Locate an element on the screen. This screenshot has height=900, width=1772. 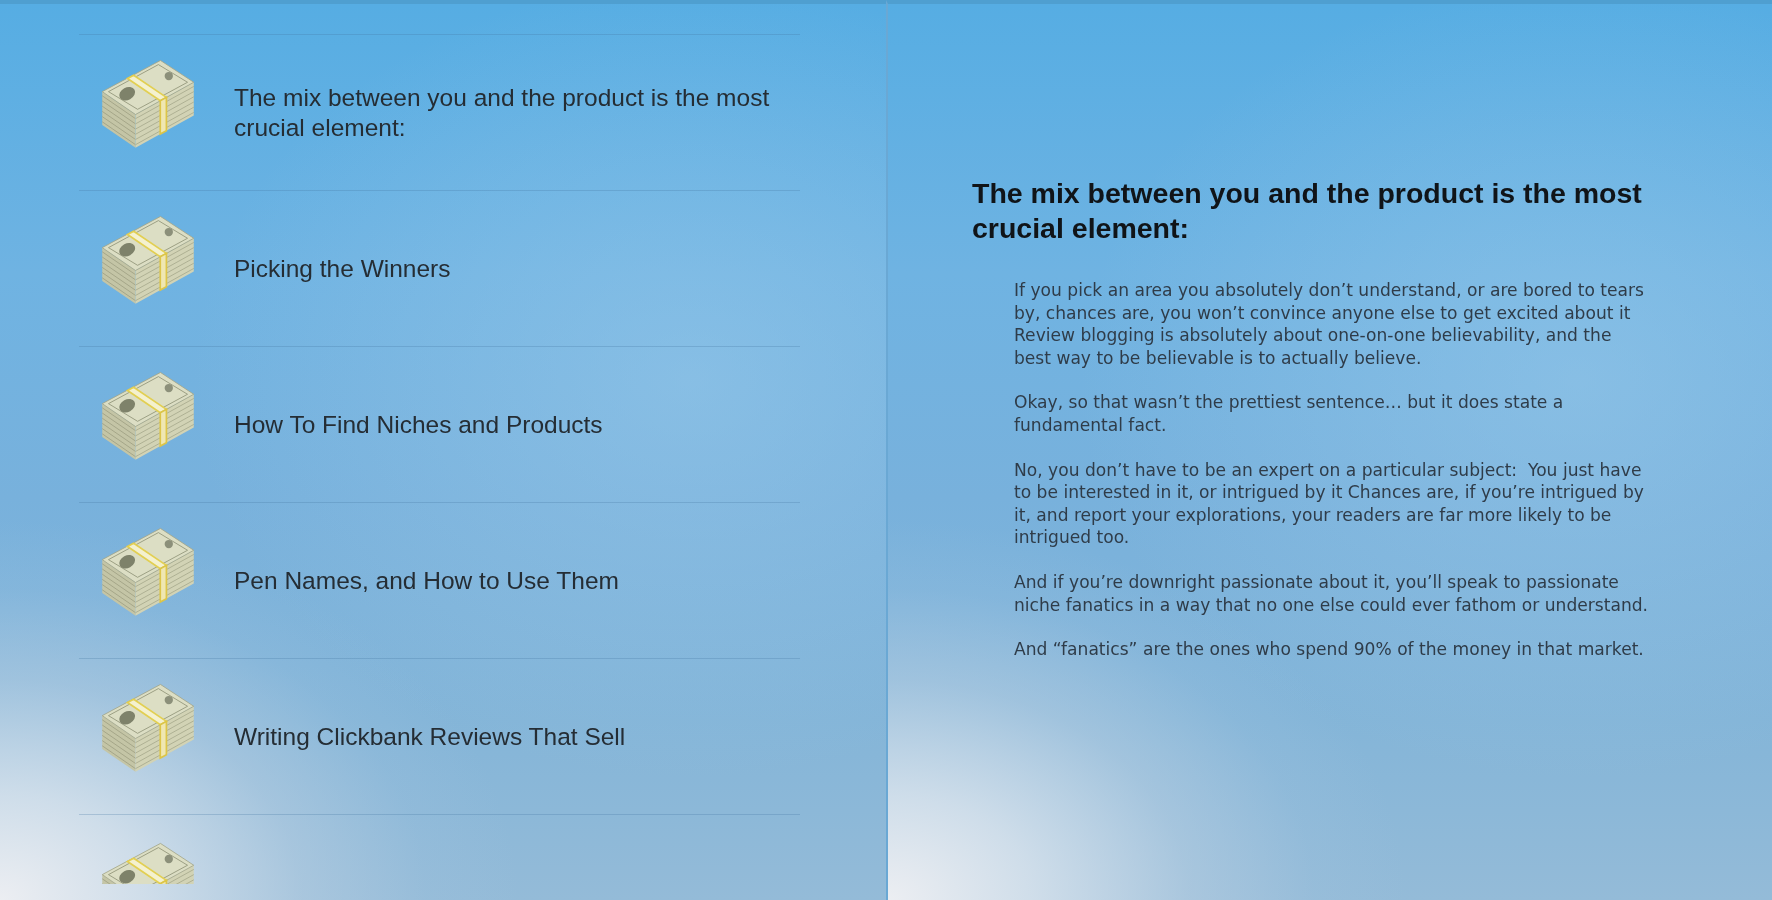
list-item-title: The mix between you and the product is the most crucial element: is located at coordinates (517, 112).